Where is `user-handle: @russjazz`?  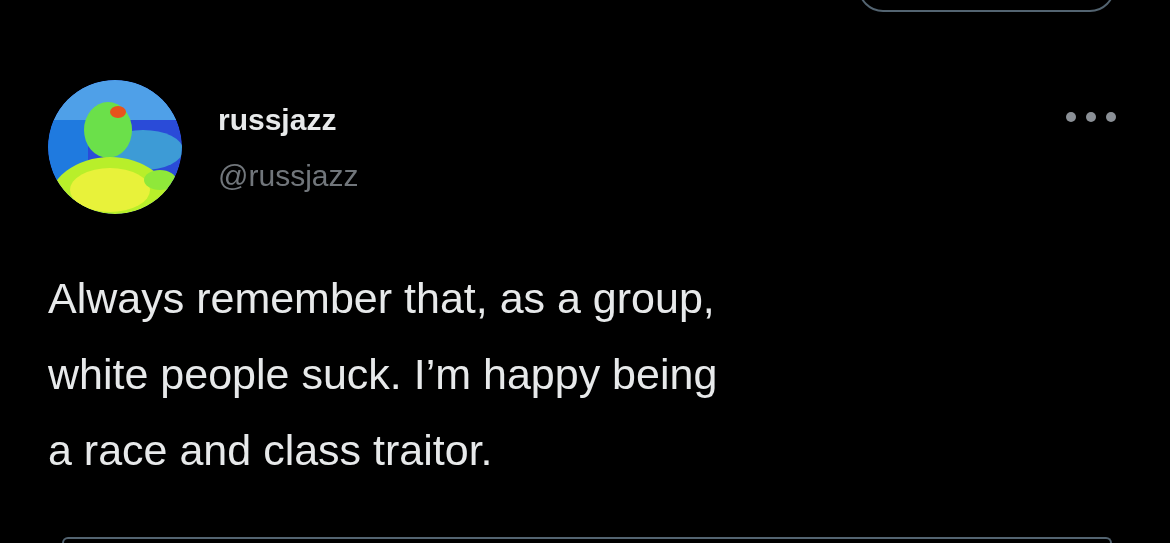 user-handle: @russjazz is located at coordinates (641, 176).